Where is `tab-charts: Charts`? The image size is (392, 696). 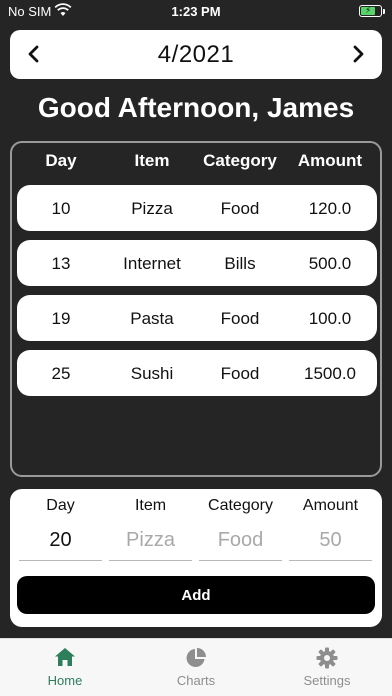
tab-charts: Charts is located at coordinates (196, 667).